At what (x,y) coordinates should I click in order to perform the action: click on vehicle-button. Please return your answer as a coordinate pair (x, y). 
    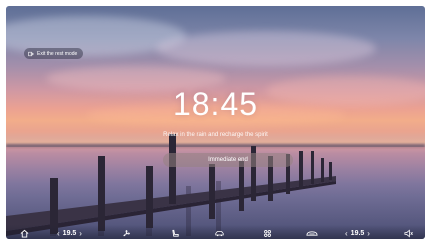
    Looking at the image, I should click on (219, 233).